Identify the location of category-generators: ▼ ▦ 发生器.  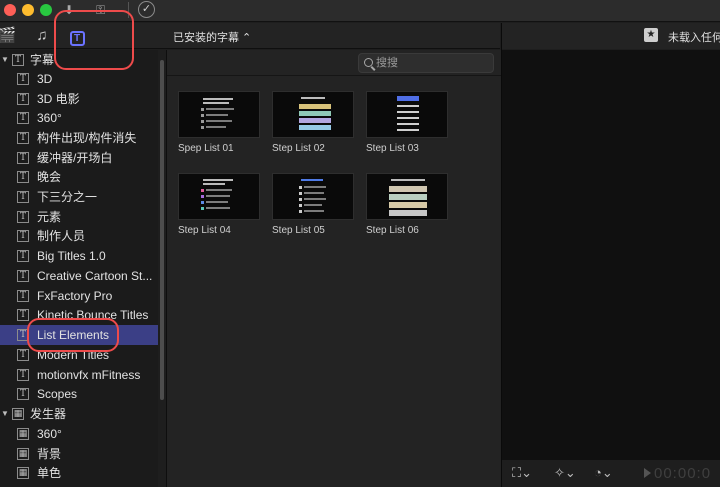
(79, 414).